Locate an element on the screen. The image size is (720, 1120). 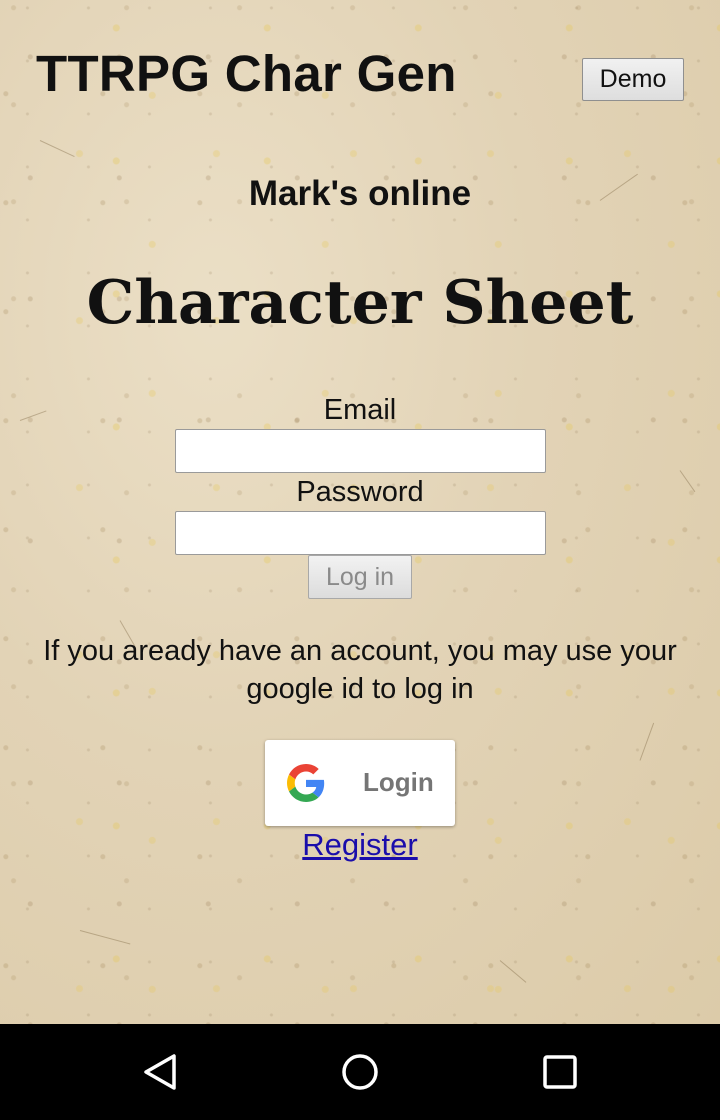
email-field is located at coordinates (360, 451).